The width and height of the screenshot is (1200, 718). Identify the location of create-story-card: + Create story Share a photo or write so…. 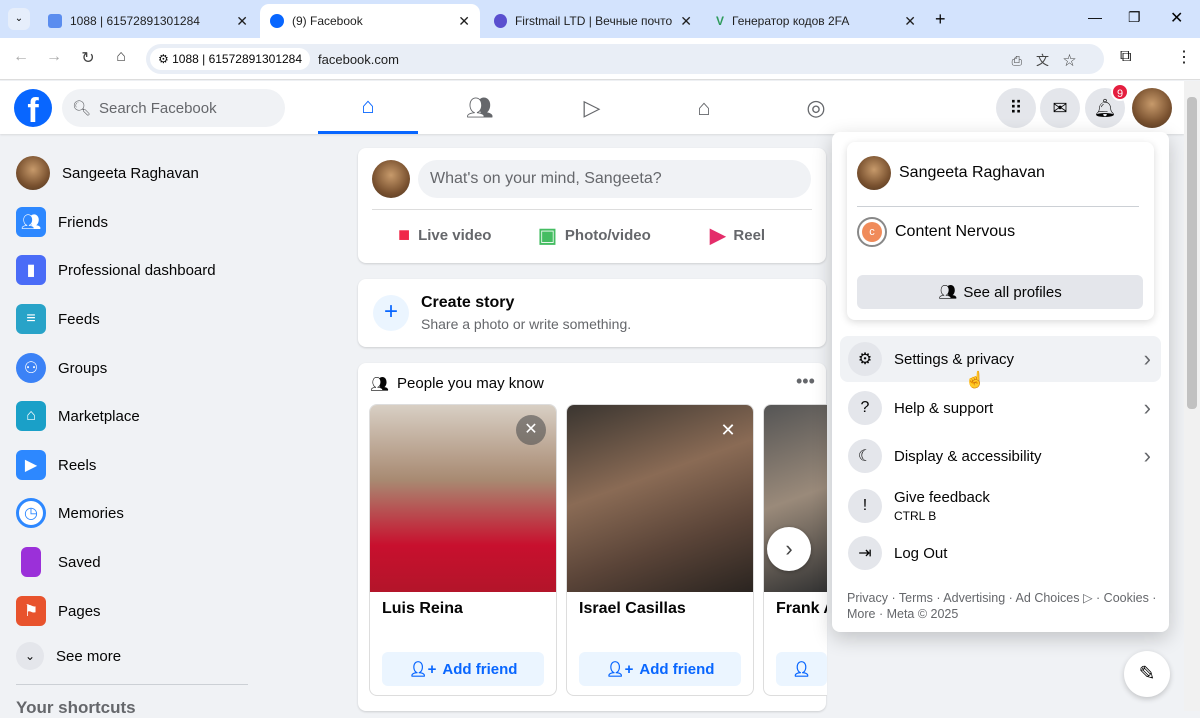
(592, 313).